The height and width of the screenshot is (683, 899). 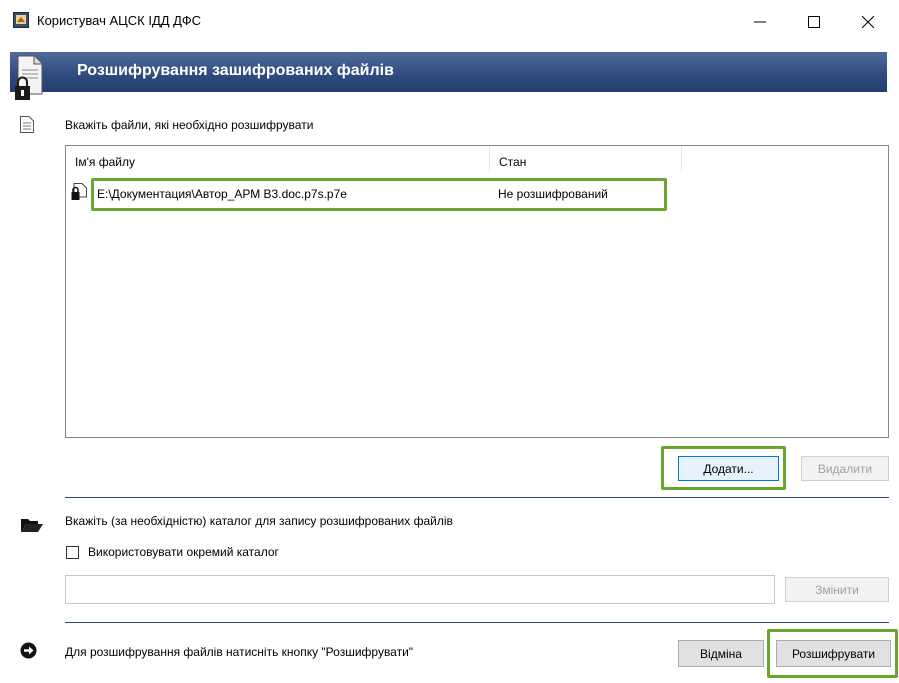 I want to click on encrypted-document-icon, so click(x=29, y=79).